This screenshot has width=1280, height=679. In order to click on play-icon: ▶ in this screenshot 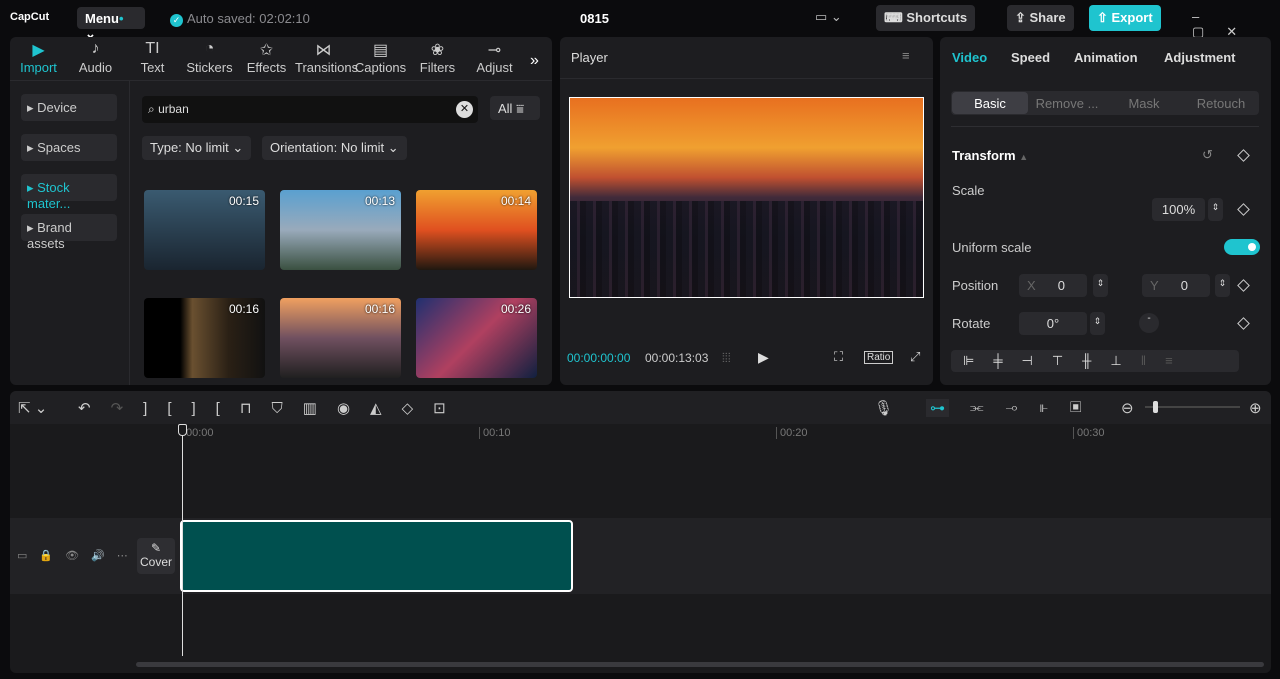, I will do `click(763, 357)`.